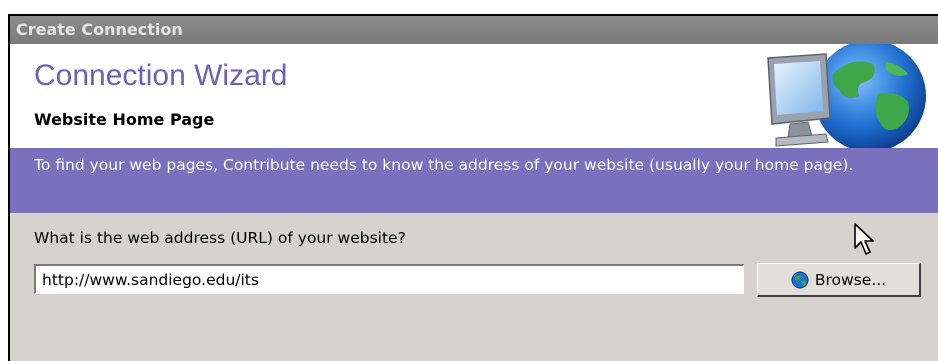 The image size is (938, 361). Describe the element at coordinates (161, 75) in the screenshot. I see `wizard-title: Connection Wizard` at that location.